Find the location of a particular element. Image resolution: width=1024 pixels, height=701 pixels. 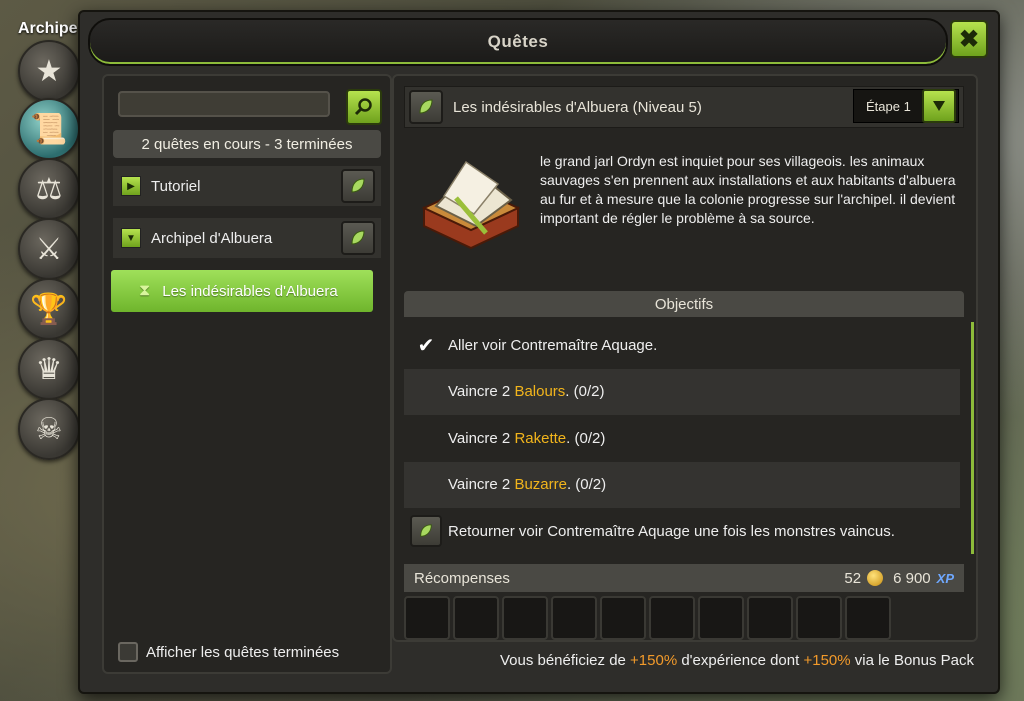

window-titlebar: Quêtes is located at coordinates (518, 42).